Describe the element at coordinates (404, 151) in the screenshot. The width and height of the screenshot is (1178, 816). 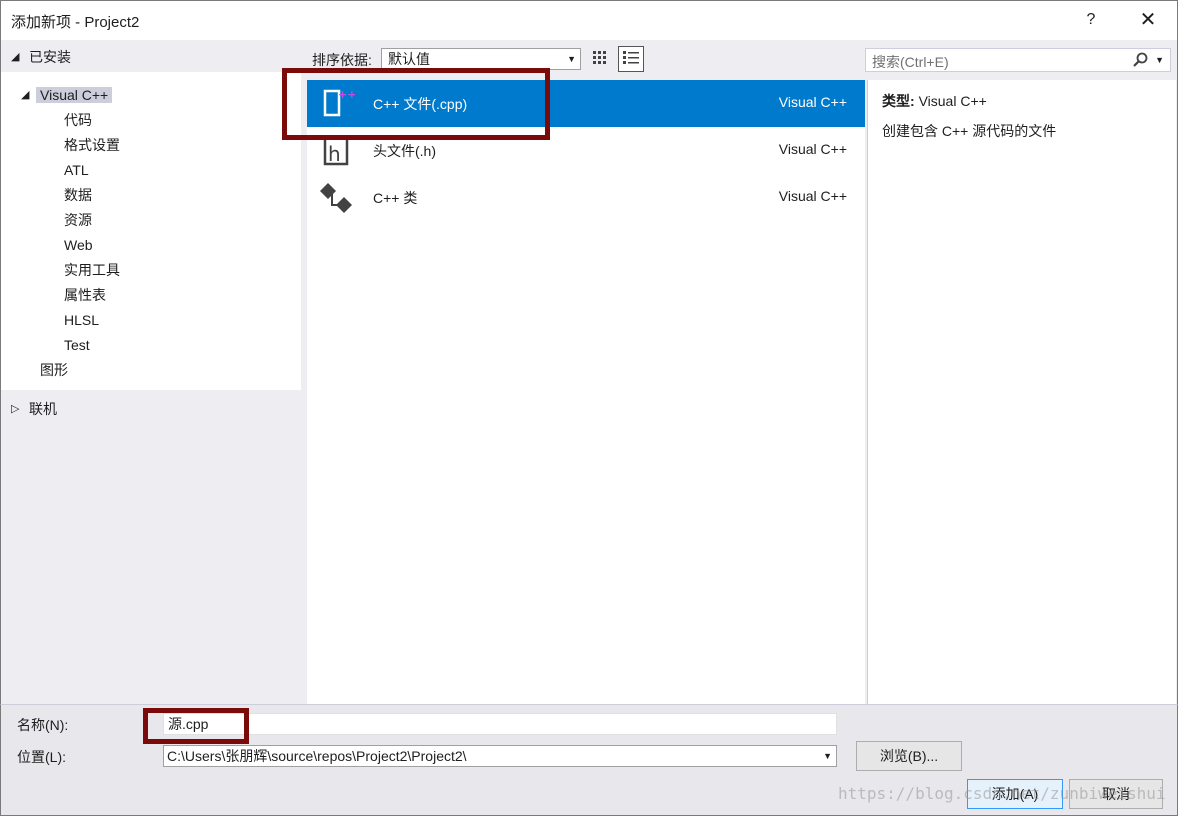
I see `template-name: 头文件(.h)` at that location.